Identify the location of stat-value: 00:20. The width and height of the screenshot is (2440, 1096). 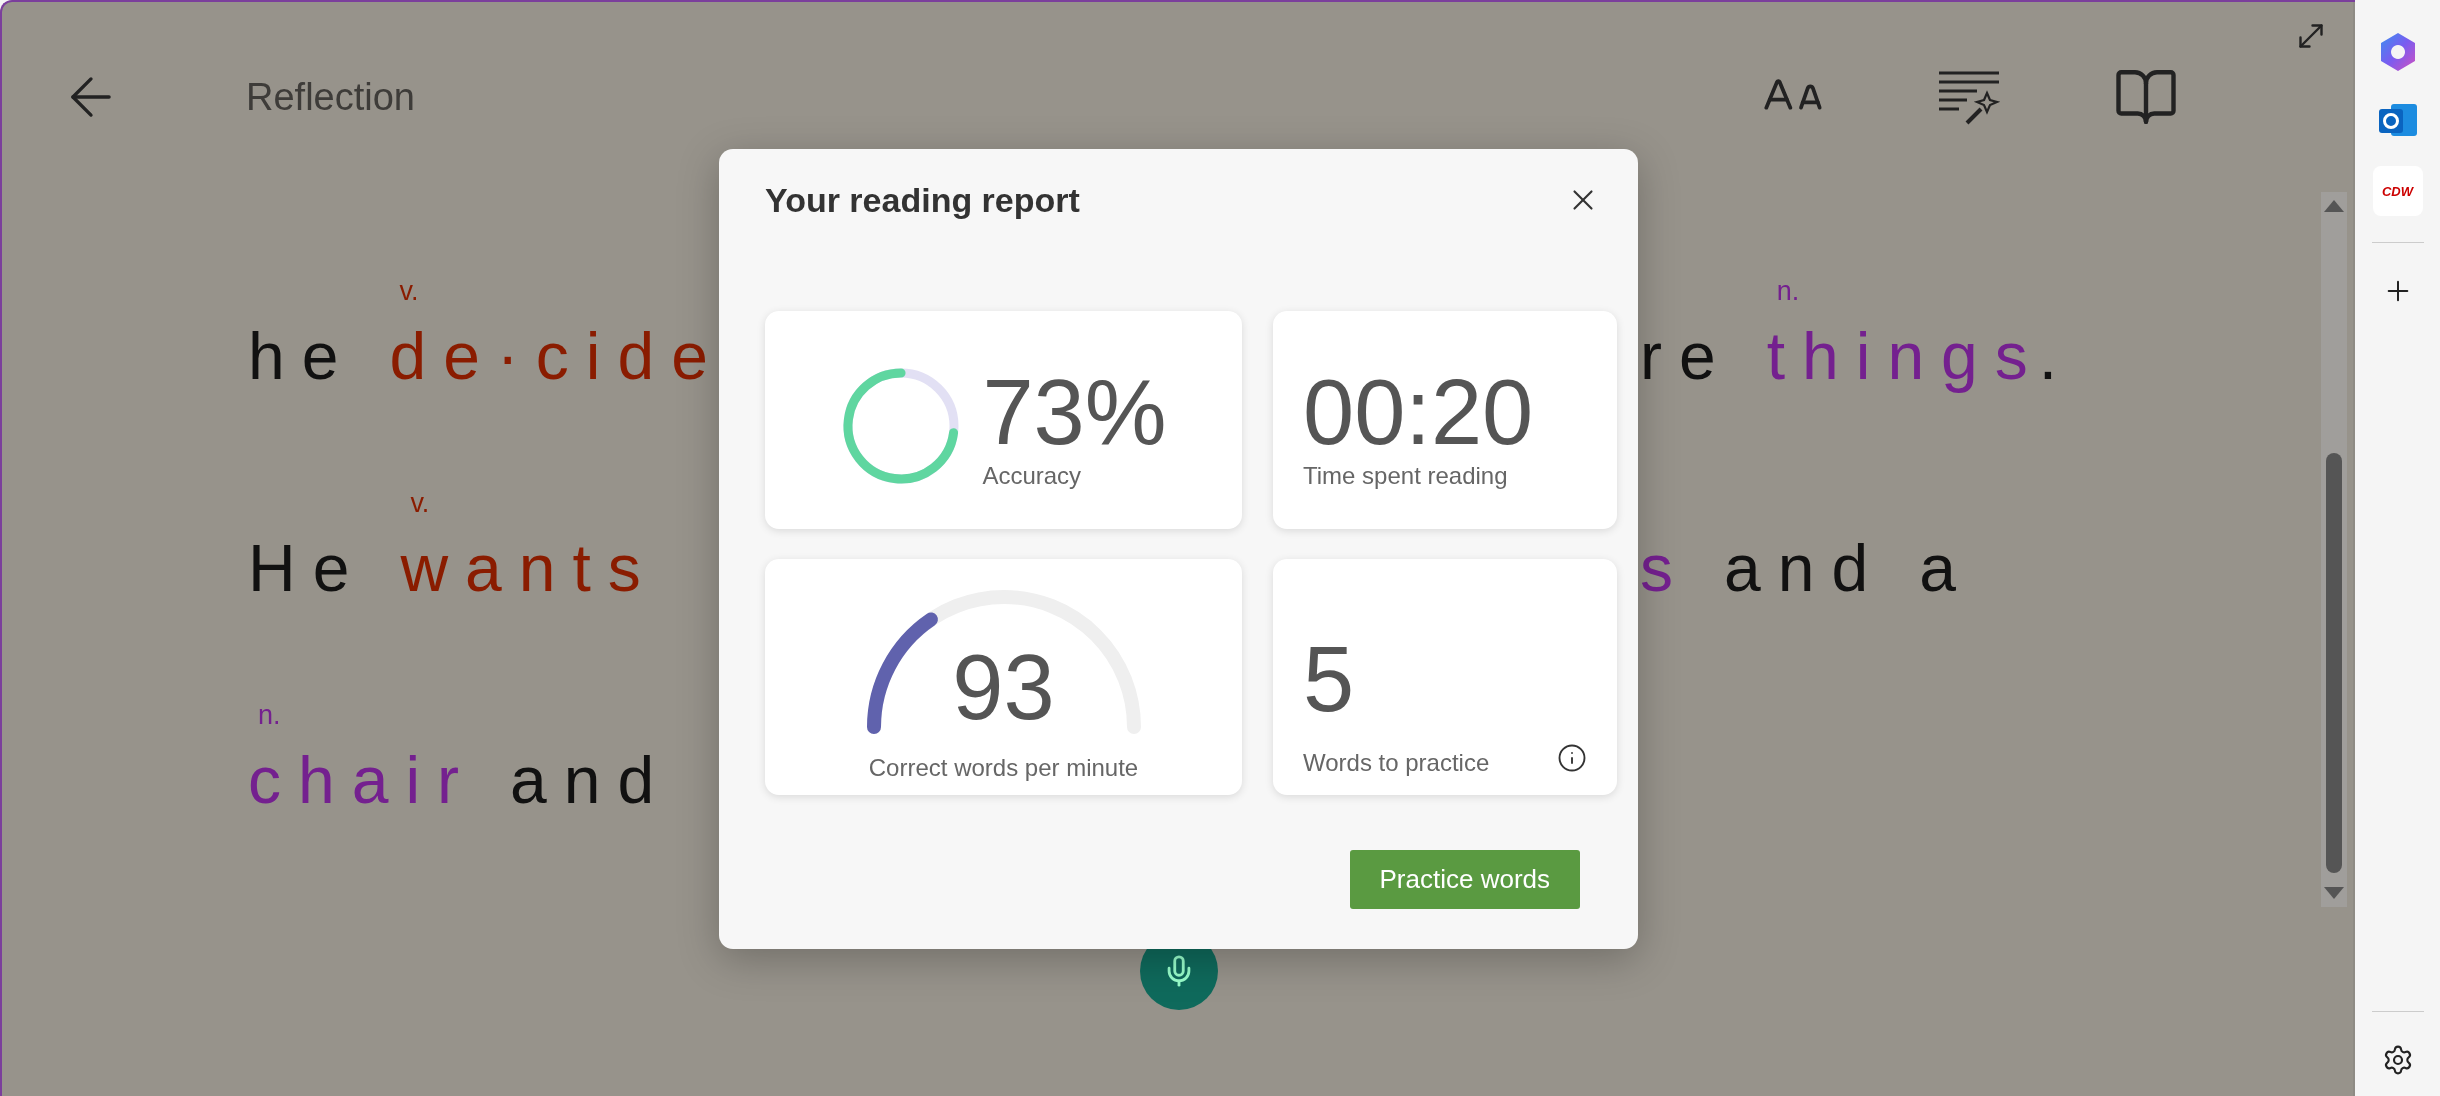
(1418, 412).